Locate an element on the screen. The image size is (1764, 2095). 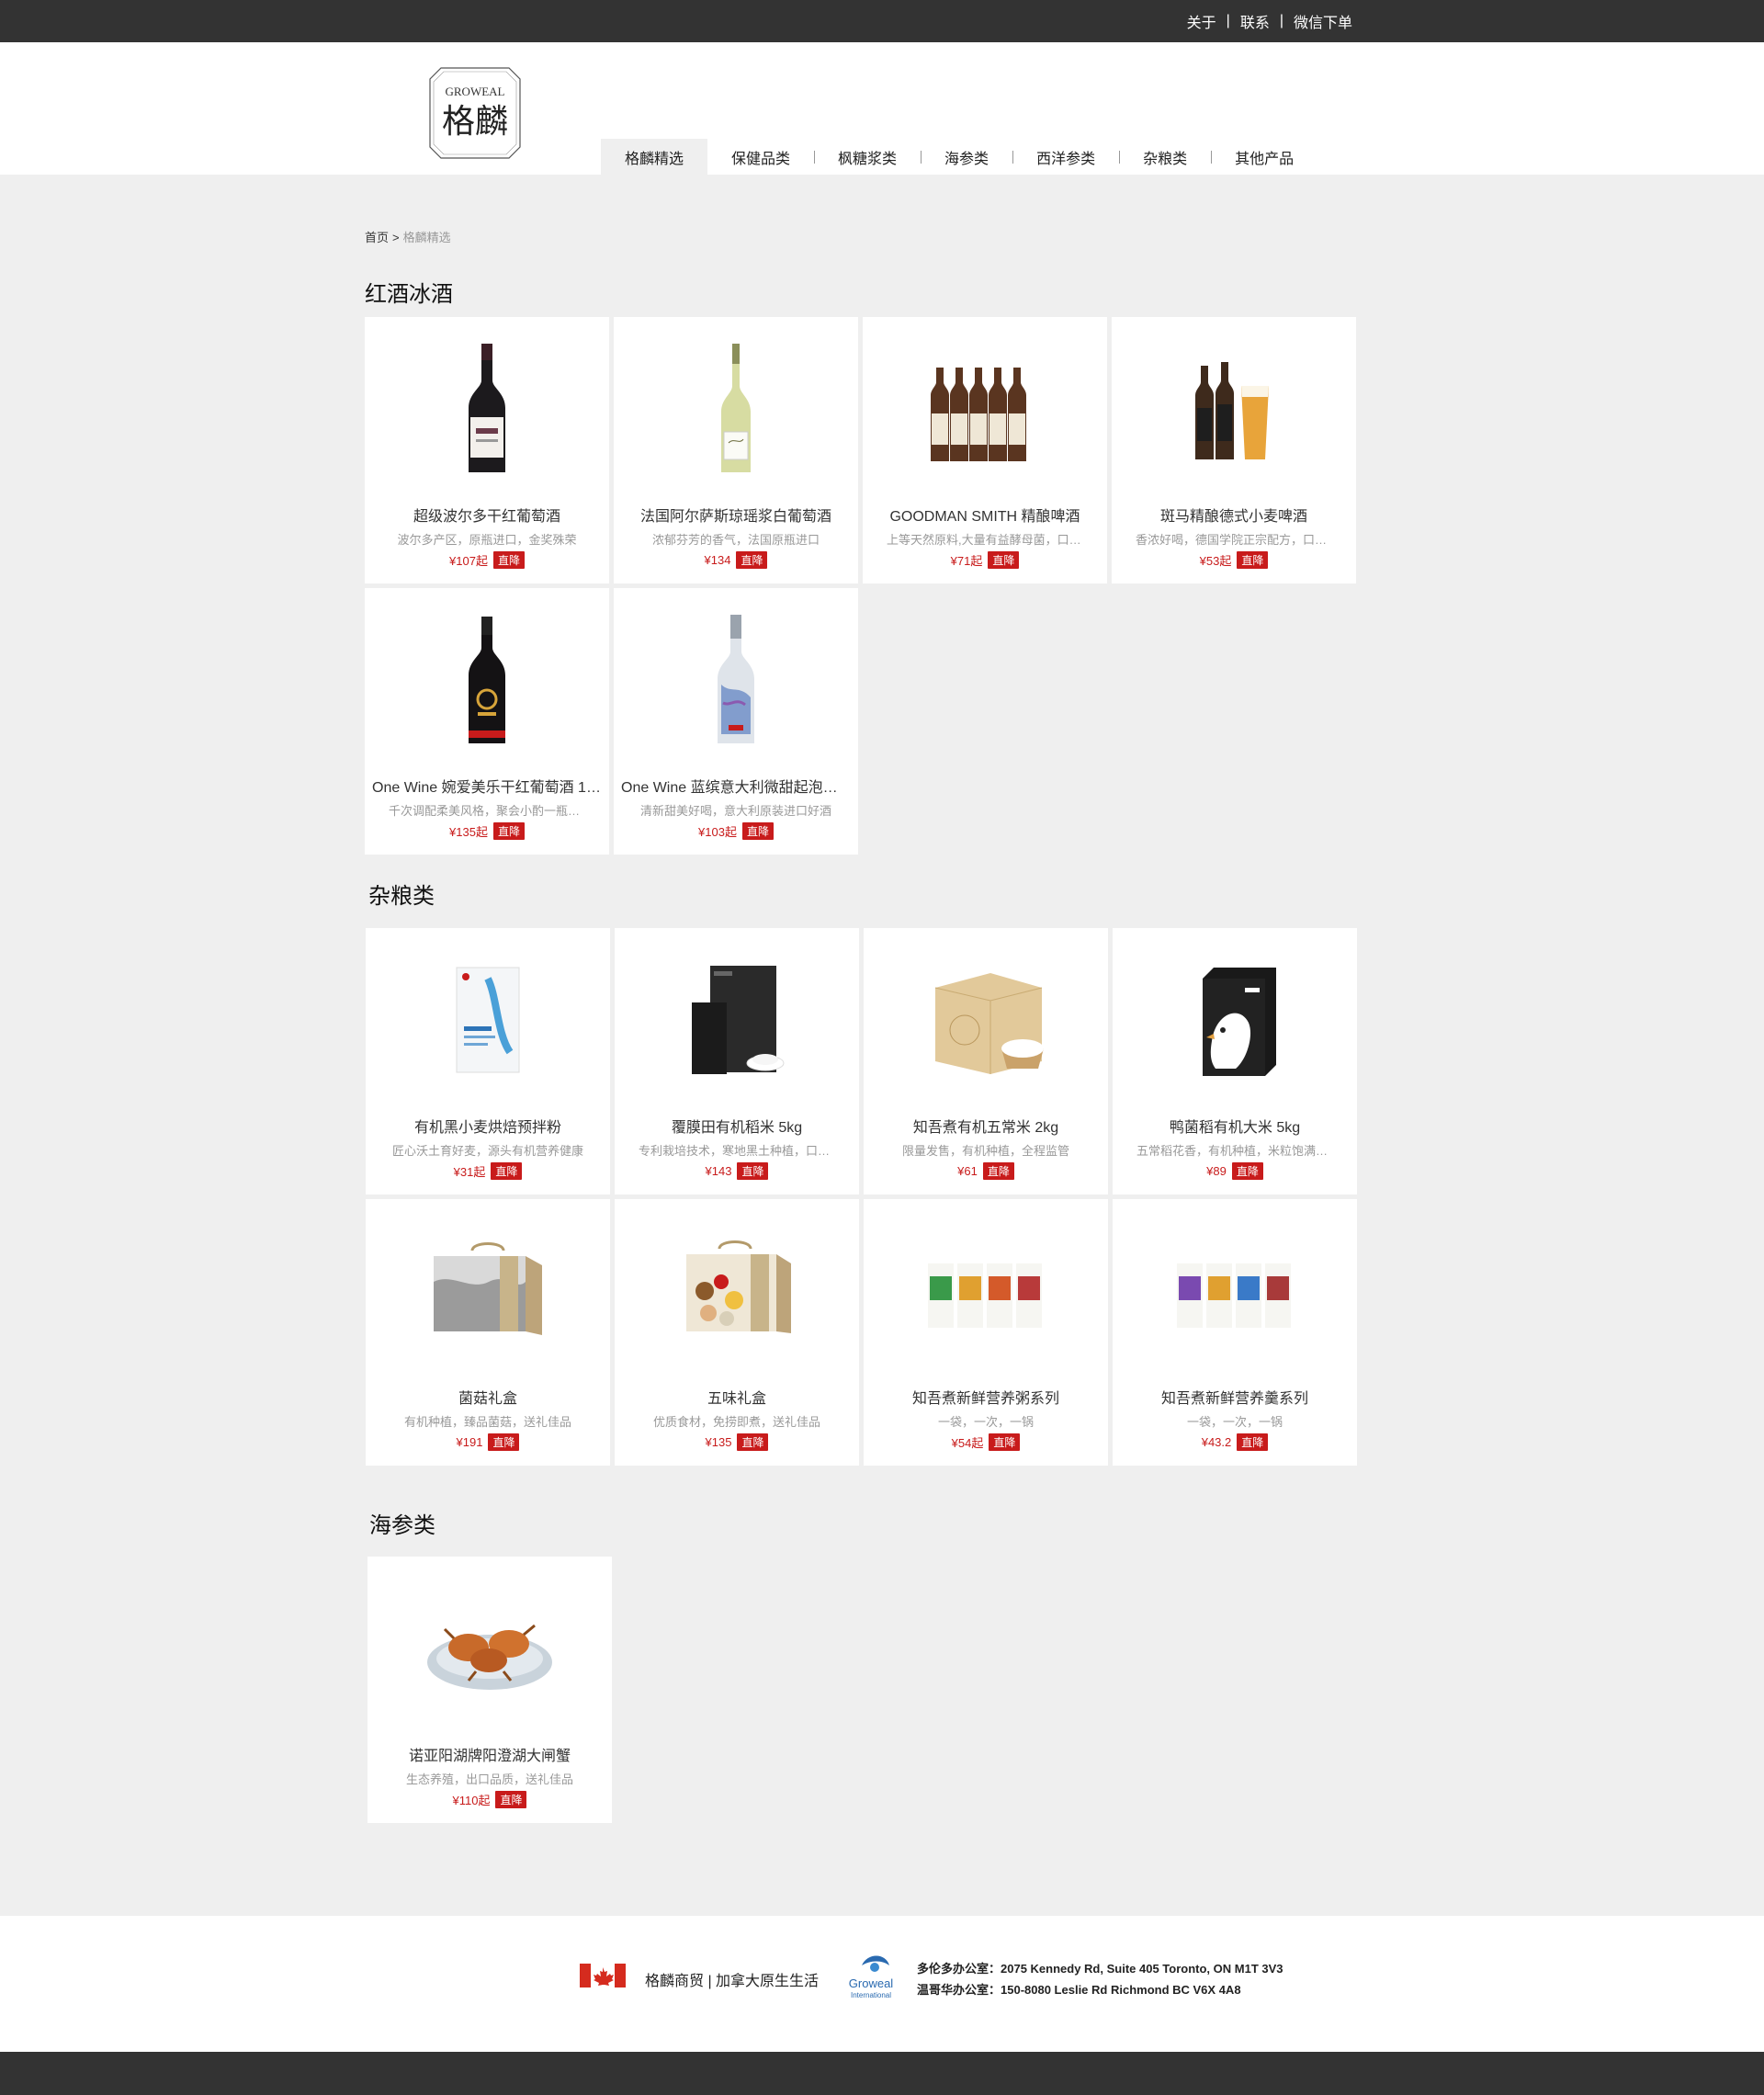
breadcrumb-current: 格麟精选 is located at coordinates (427, 237).